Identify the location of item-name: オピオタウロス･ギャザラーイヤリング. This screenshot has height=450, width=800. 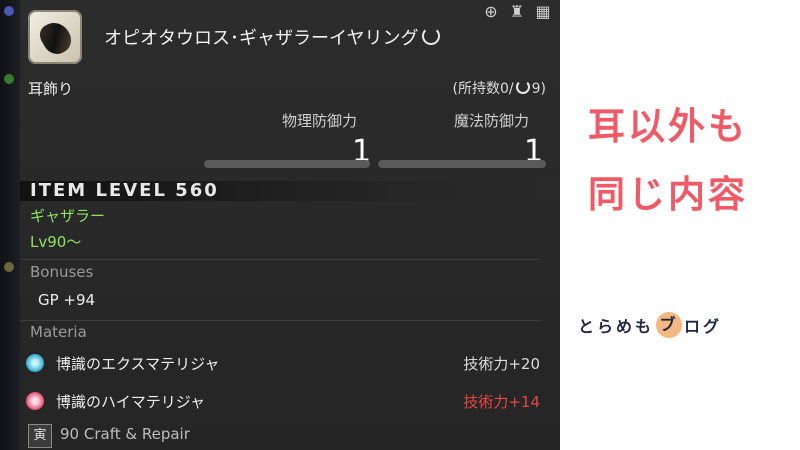
(272, 37).